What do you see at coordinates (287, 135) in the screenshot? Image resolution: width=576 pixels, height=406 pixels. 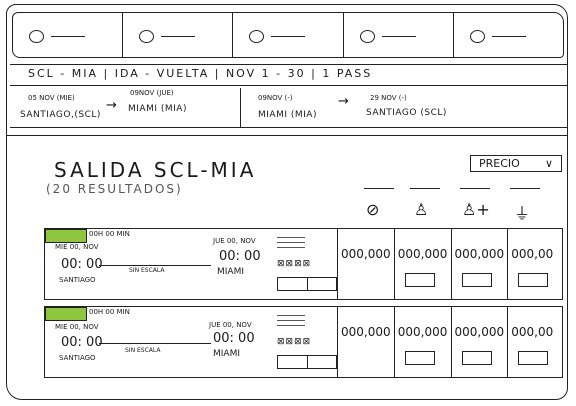 I see `section-divider` at bounding box center [287, 135].